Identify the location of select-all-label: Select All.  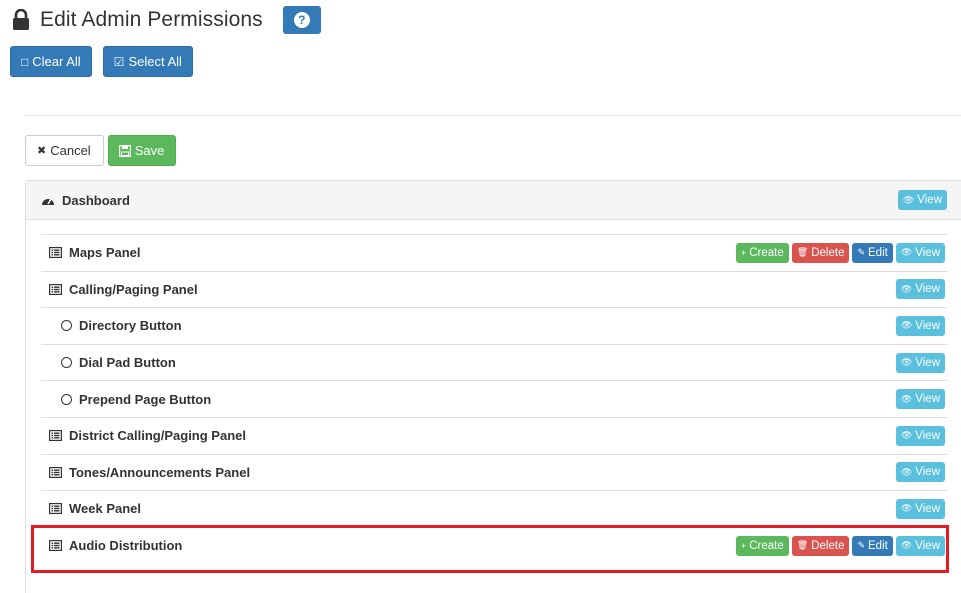
(155, 61).